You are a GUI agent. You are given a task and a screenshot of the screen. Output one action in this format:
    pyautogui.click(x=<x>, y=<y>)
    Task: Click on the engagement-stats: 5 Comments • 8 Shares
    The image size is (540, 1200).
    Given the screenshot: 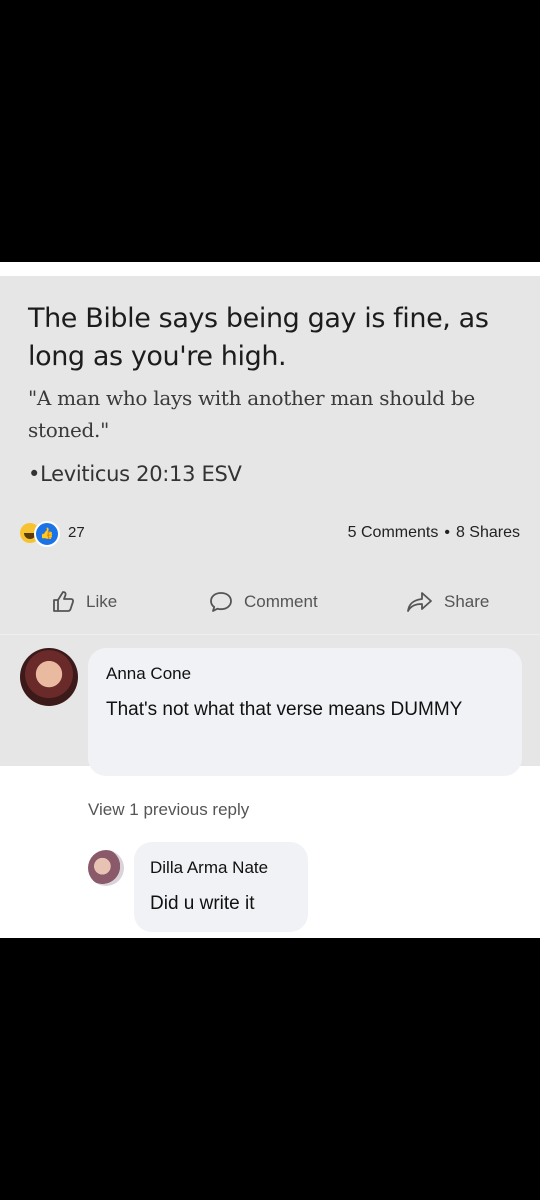 What is the action you would take?
    pyautogui.click(x=434, y=533)
    